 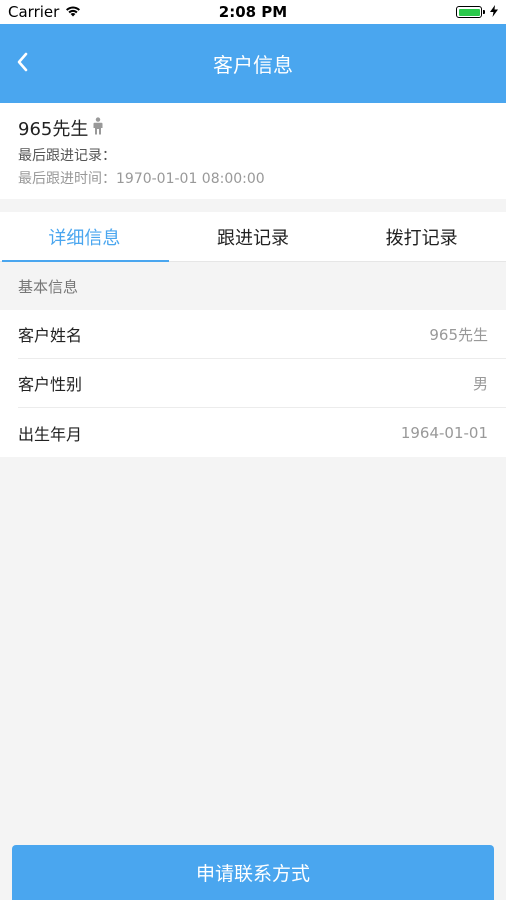 What do you see at coordinates (480, 383) in the screenshot?
I see `info-value: 男` at bounding box center [480, 383].